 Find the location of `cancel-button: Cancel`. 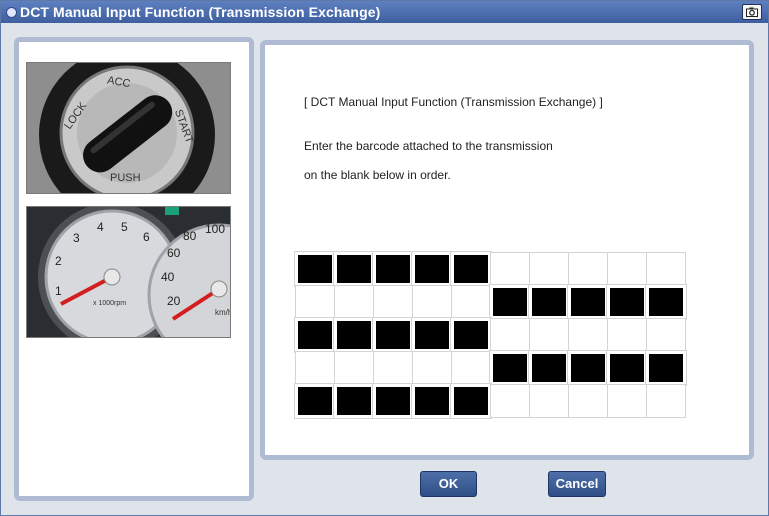

cancel-button: Cancel is located at coordinates (577, 484).